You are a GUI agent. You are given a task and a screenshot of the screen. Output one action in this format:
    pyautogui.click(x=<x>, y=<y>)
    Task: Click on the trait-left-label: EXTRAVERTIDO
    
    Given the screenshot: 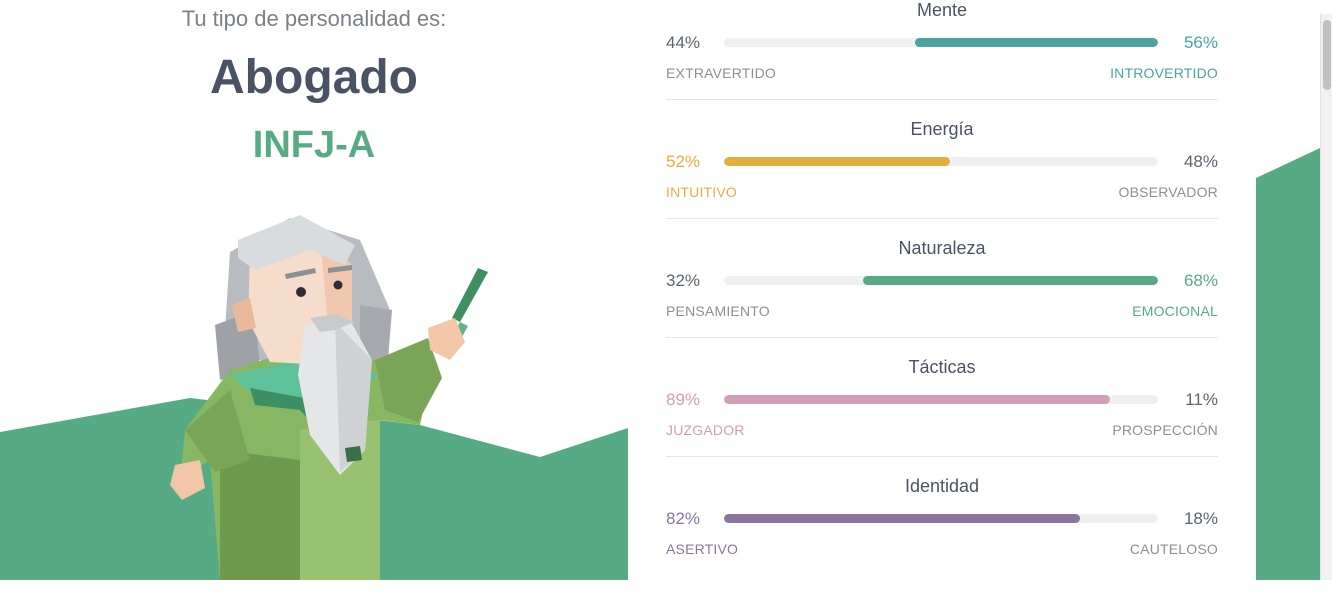 What is the action you would take?
    pyautogui.click(x=721, y=73)
    